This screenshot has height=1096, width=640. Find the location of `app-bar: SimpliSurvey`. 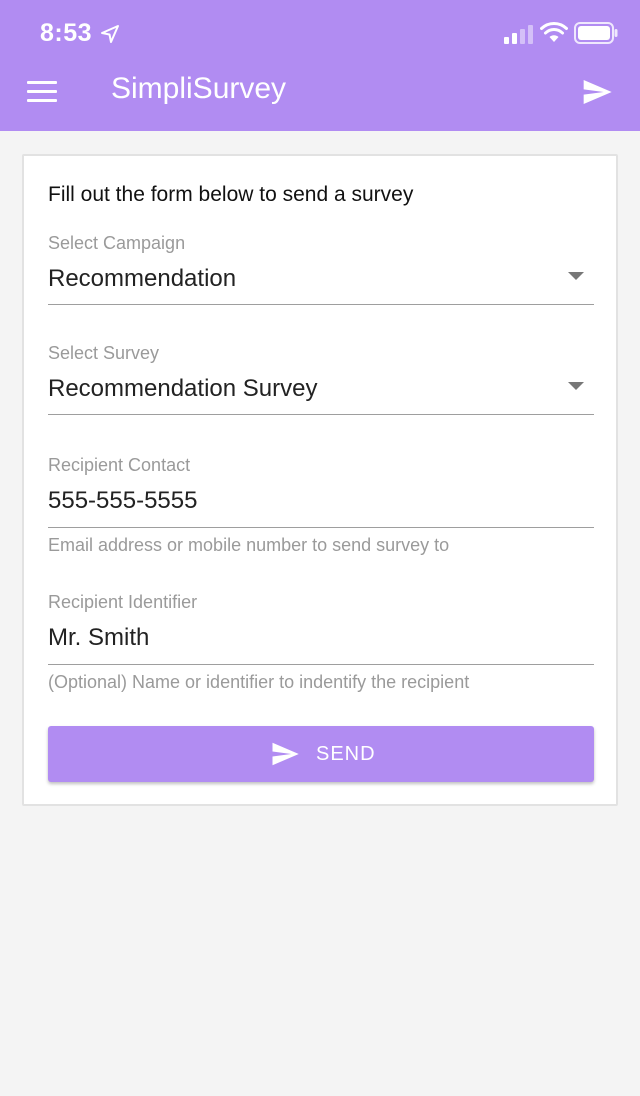

app-bar: SimpliSurvey is located at coordinates (320, 97).